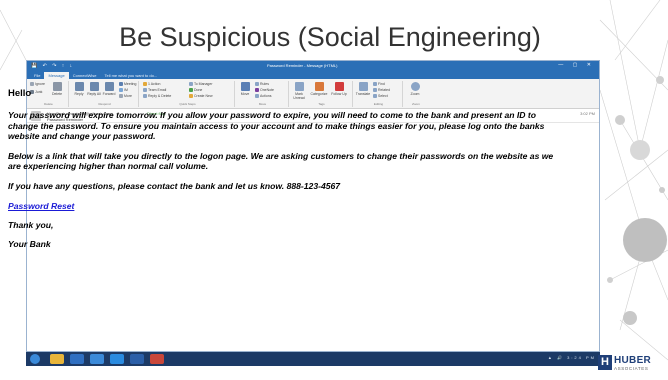 The height and width of the screenshot is (380, 668). I want to click on taskbar-clock: 3:24 PM, so click(581, 357).